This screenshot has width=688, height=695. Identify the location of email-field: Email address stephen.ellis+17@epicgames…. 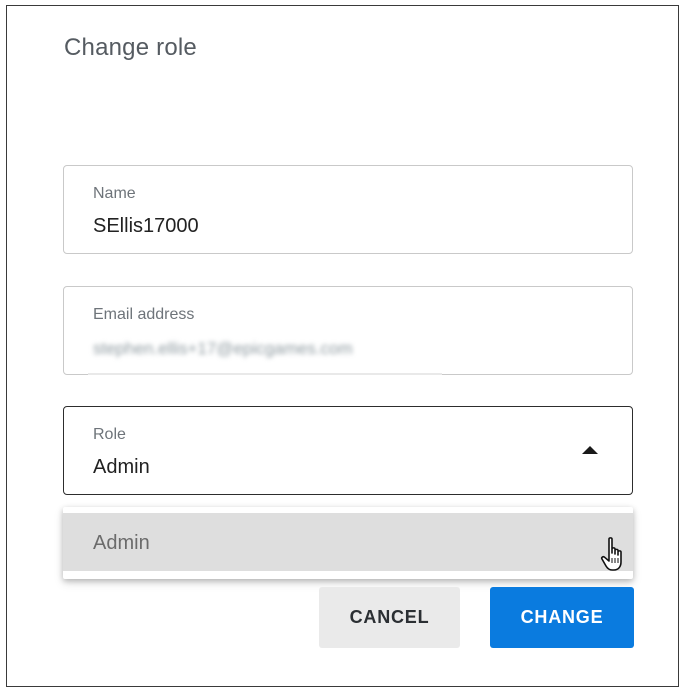
(348, 330).